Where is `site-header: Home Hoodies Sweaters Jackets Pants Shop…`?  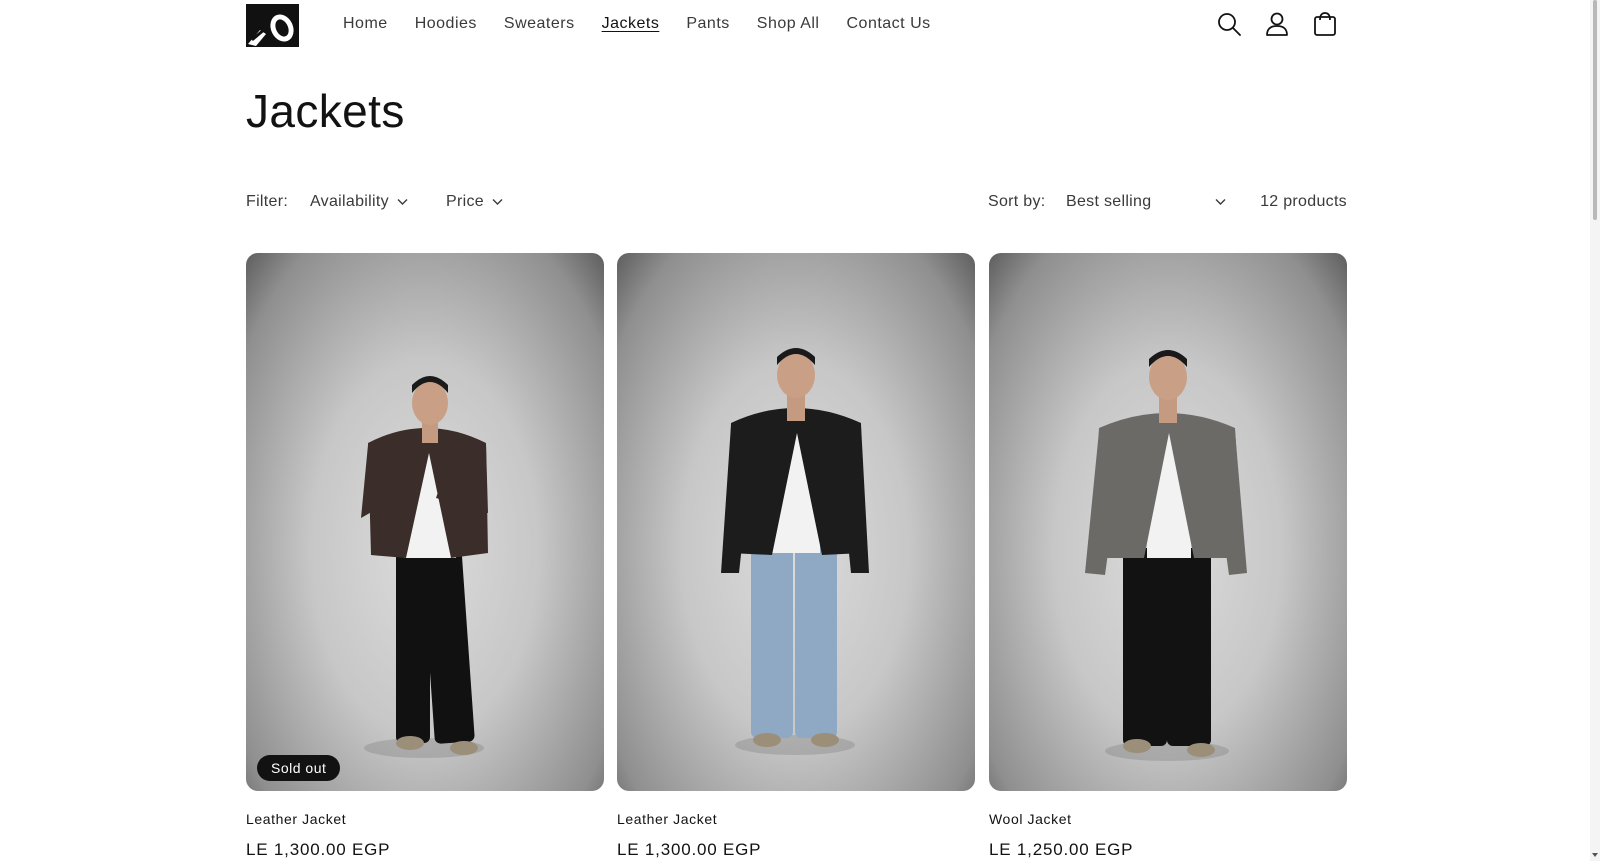 site-header: Home Hoodies Sweaters Jackets Pants Shop… is located at coordinates (800, 25).